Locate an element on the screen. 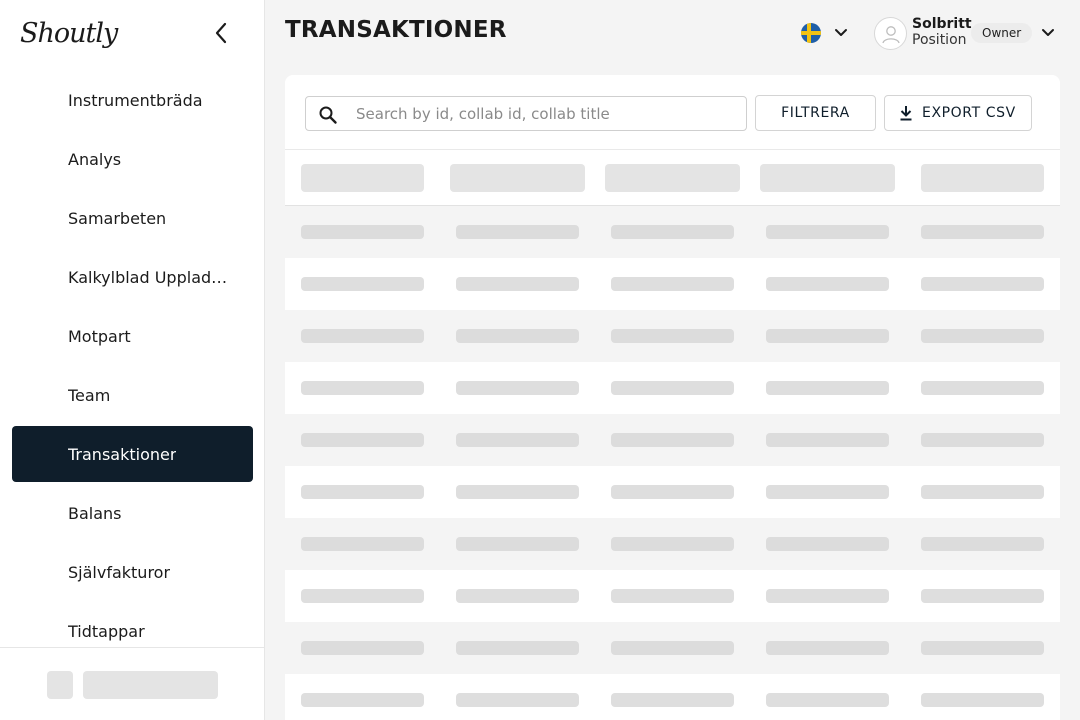  sidebar-item-motpart: Motpart is located at coordinates (132, 336).